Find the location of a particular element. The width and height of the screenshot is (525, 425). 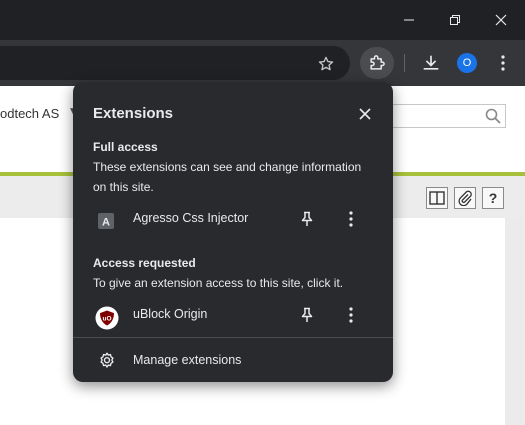

minimize-icon is located at coordinates (409, 20).